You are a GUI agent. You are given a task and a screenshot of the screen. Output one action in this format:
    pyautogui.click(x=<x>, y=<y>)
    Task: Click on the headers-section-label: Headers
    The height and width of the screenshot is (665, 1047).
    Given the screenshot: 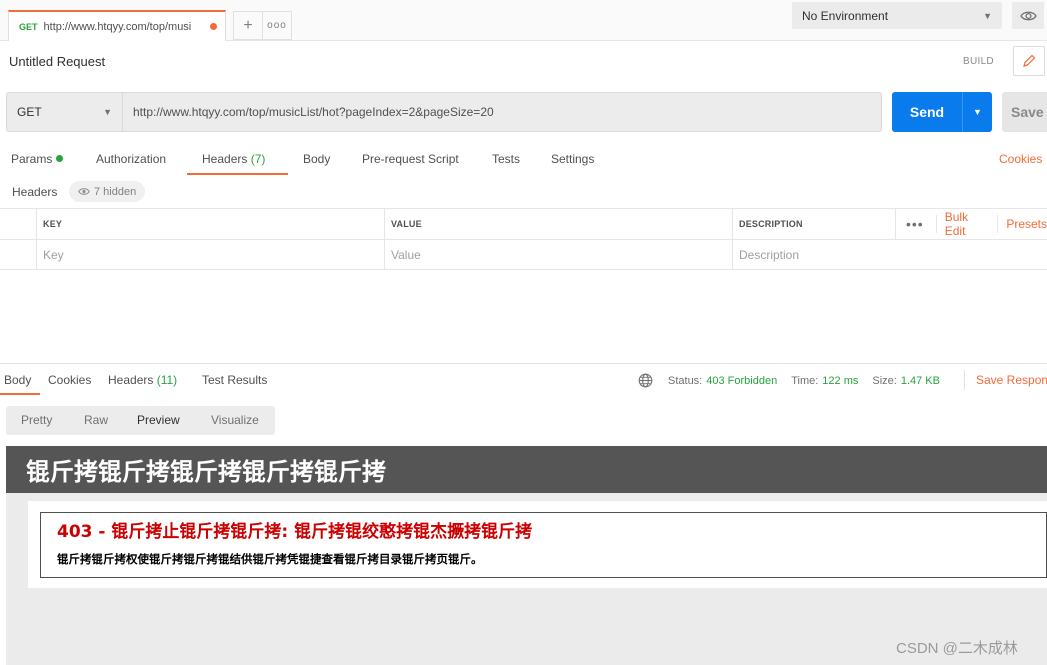 What is the action you would take?
    pyautogui.click(x=35, y=192)
    